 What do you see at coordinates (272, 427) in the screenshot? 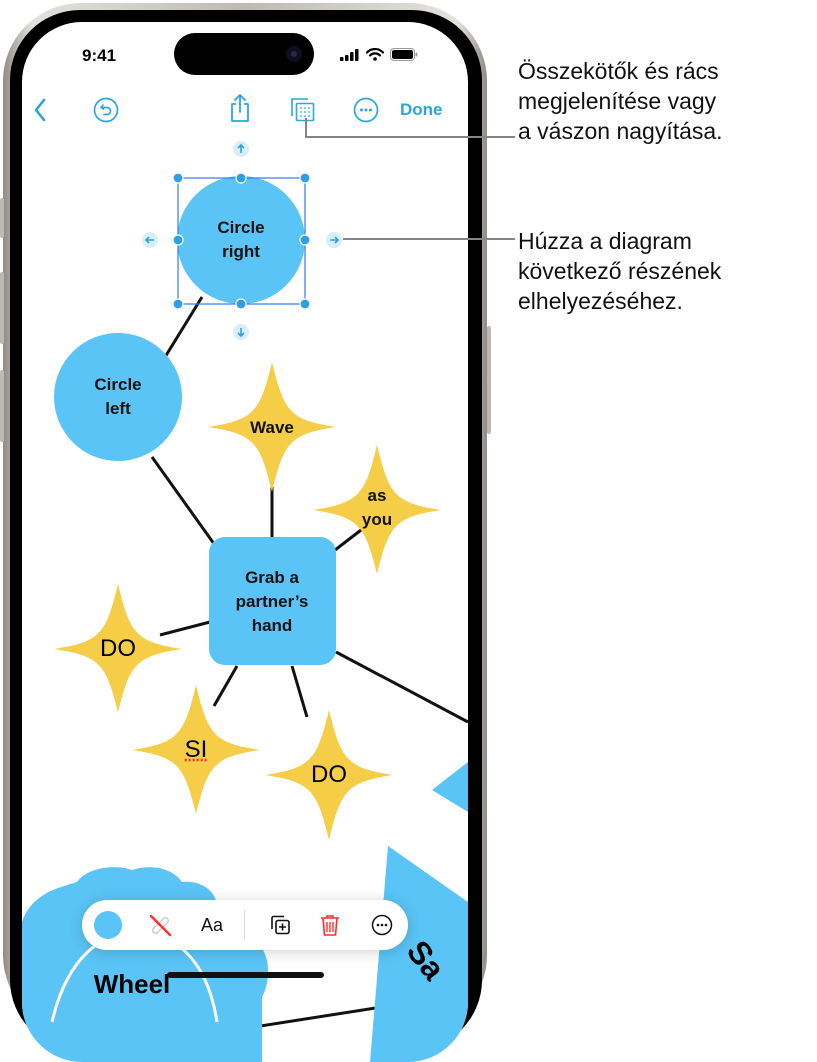
I see `label-wave: Wave` at bounding box center [272, 427].